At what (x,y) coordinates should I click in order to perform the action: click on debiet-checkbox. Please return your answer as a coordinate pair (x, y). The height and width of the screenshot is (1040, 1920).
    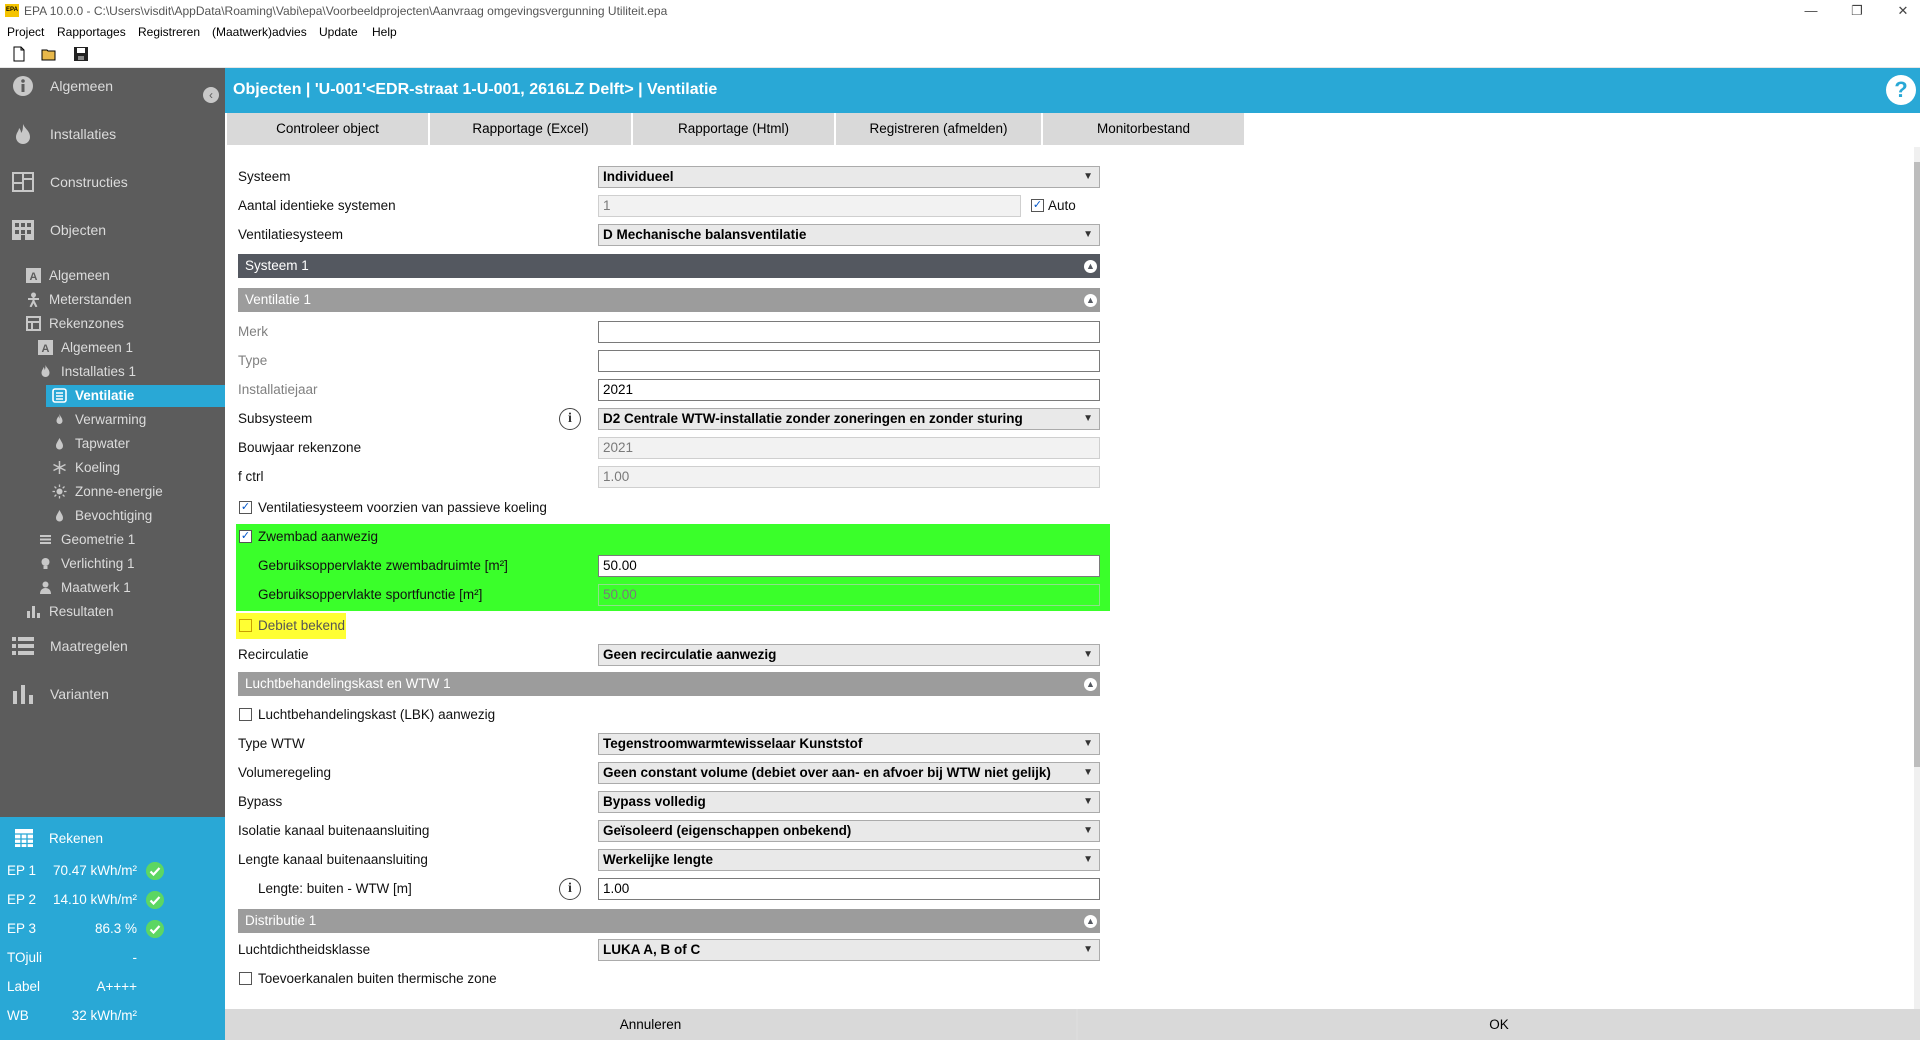
    Looking at the image, I should click on (245, 625).